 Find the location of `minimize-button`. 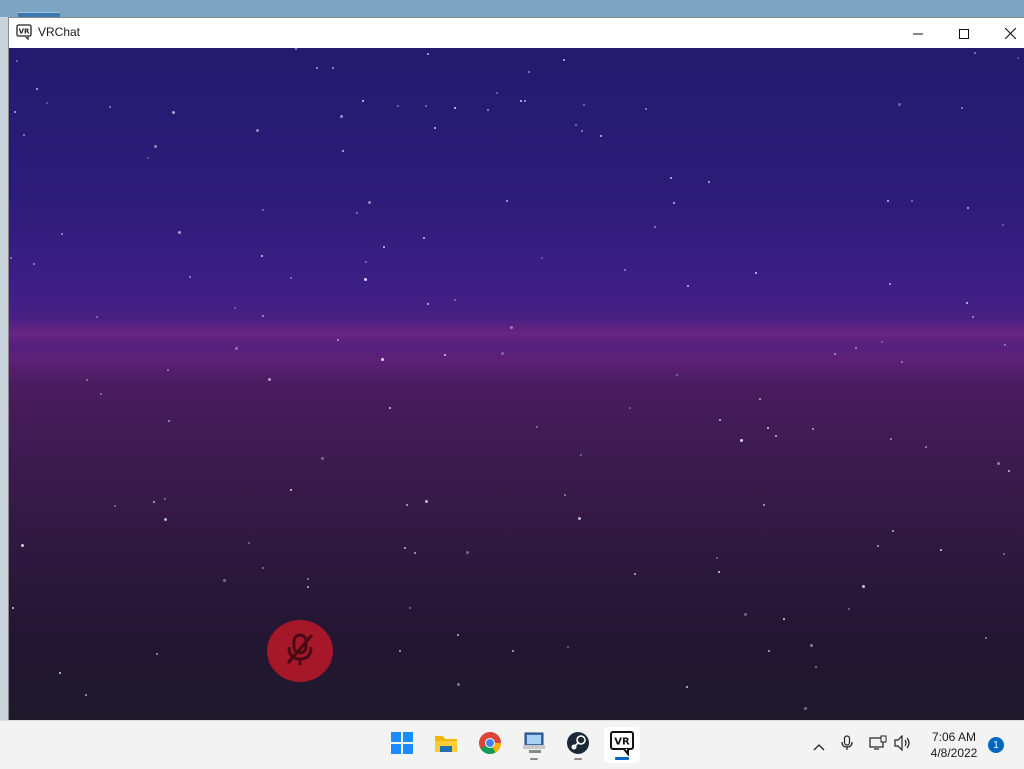

minimize-button is located at coordinates (918, 33).